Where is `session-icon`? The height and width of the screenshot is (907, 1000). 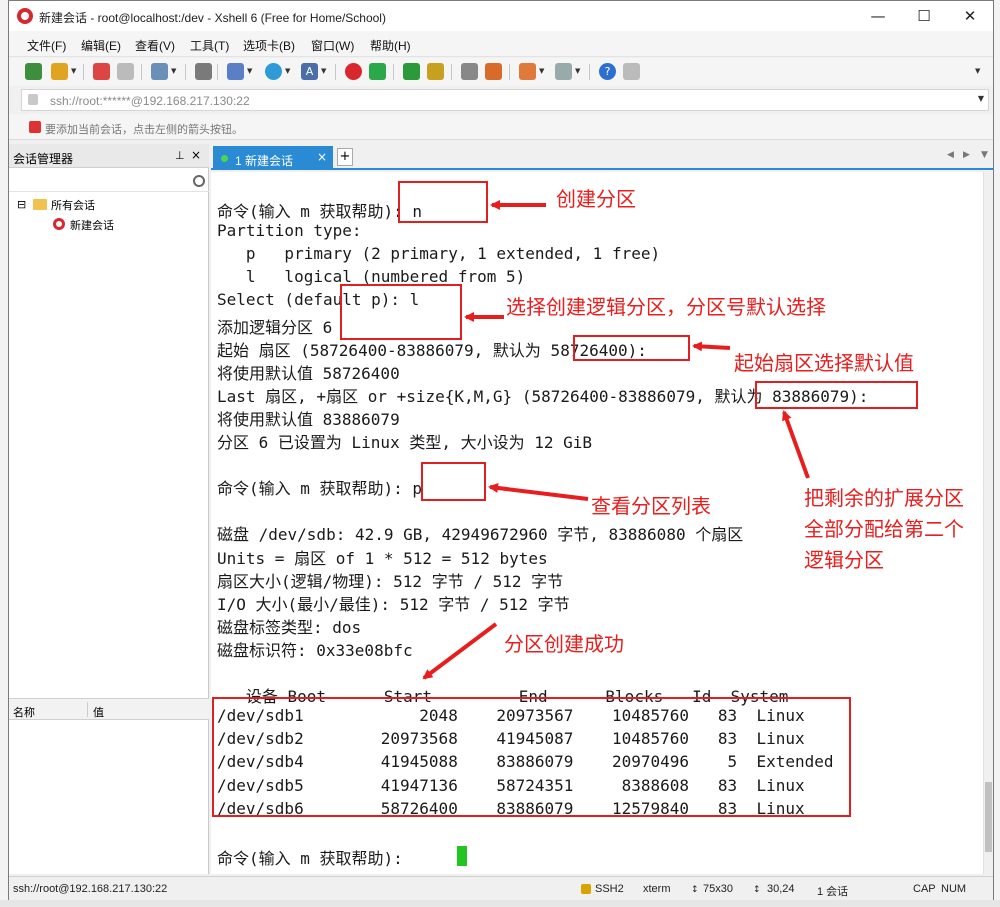
session-icon is located at coordinates (59, 224).